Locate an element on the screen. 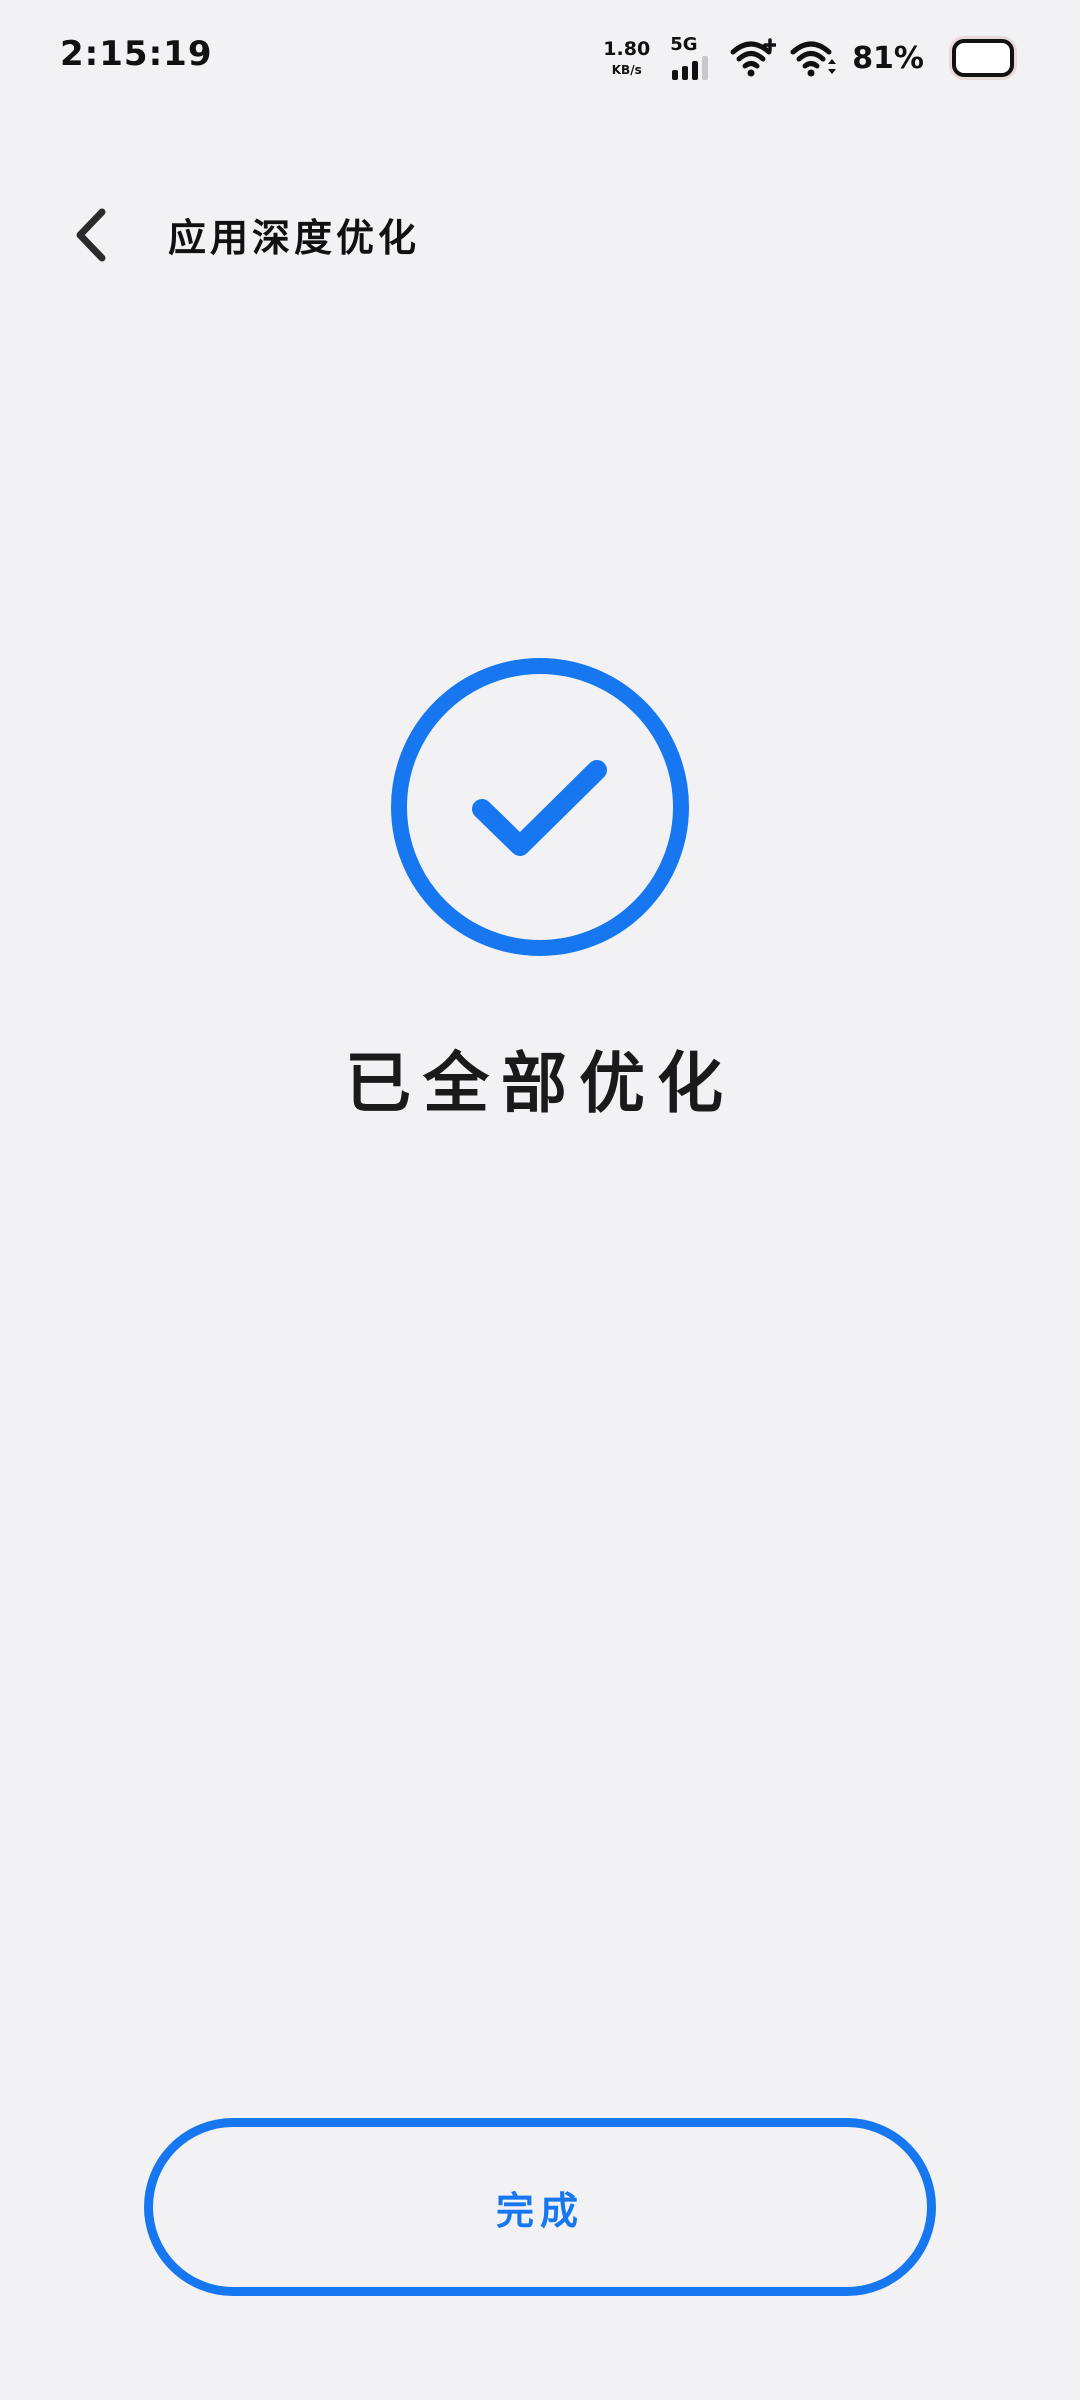  cellular-signal: 5G is located at coordinates (690, 58).